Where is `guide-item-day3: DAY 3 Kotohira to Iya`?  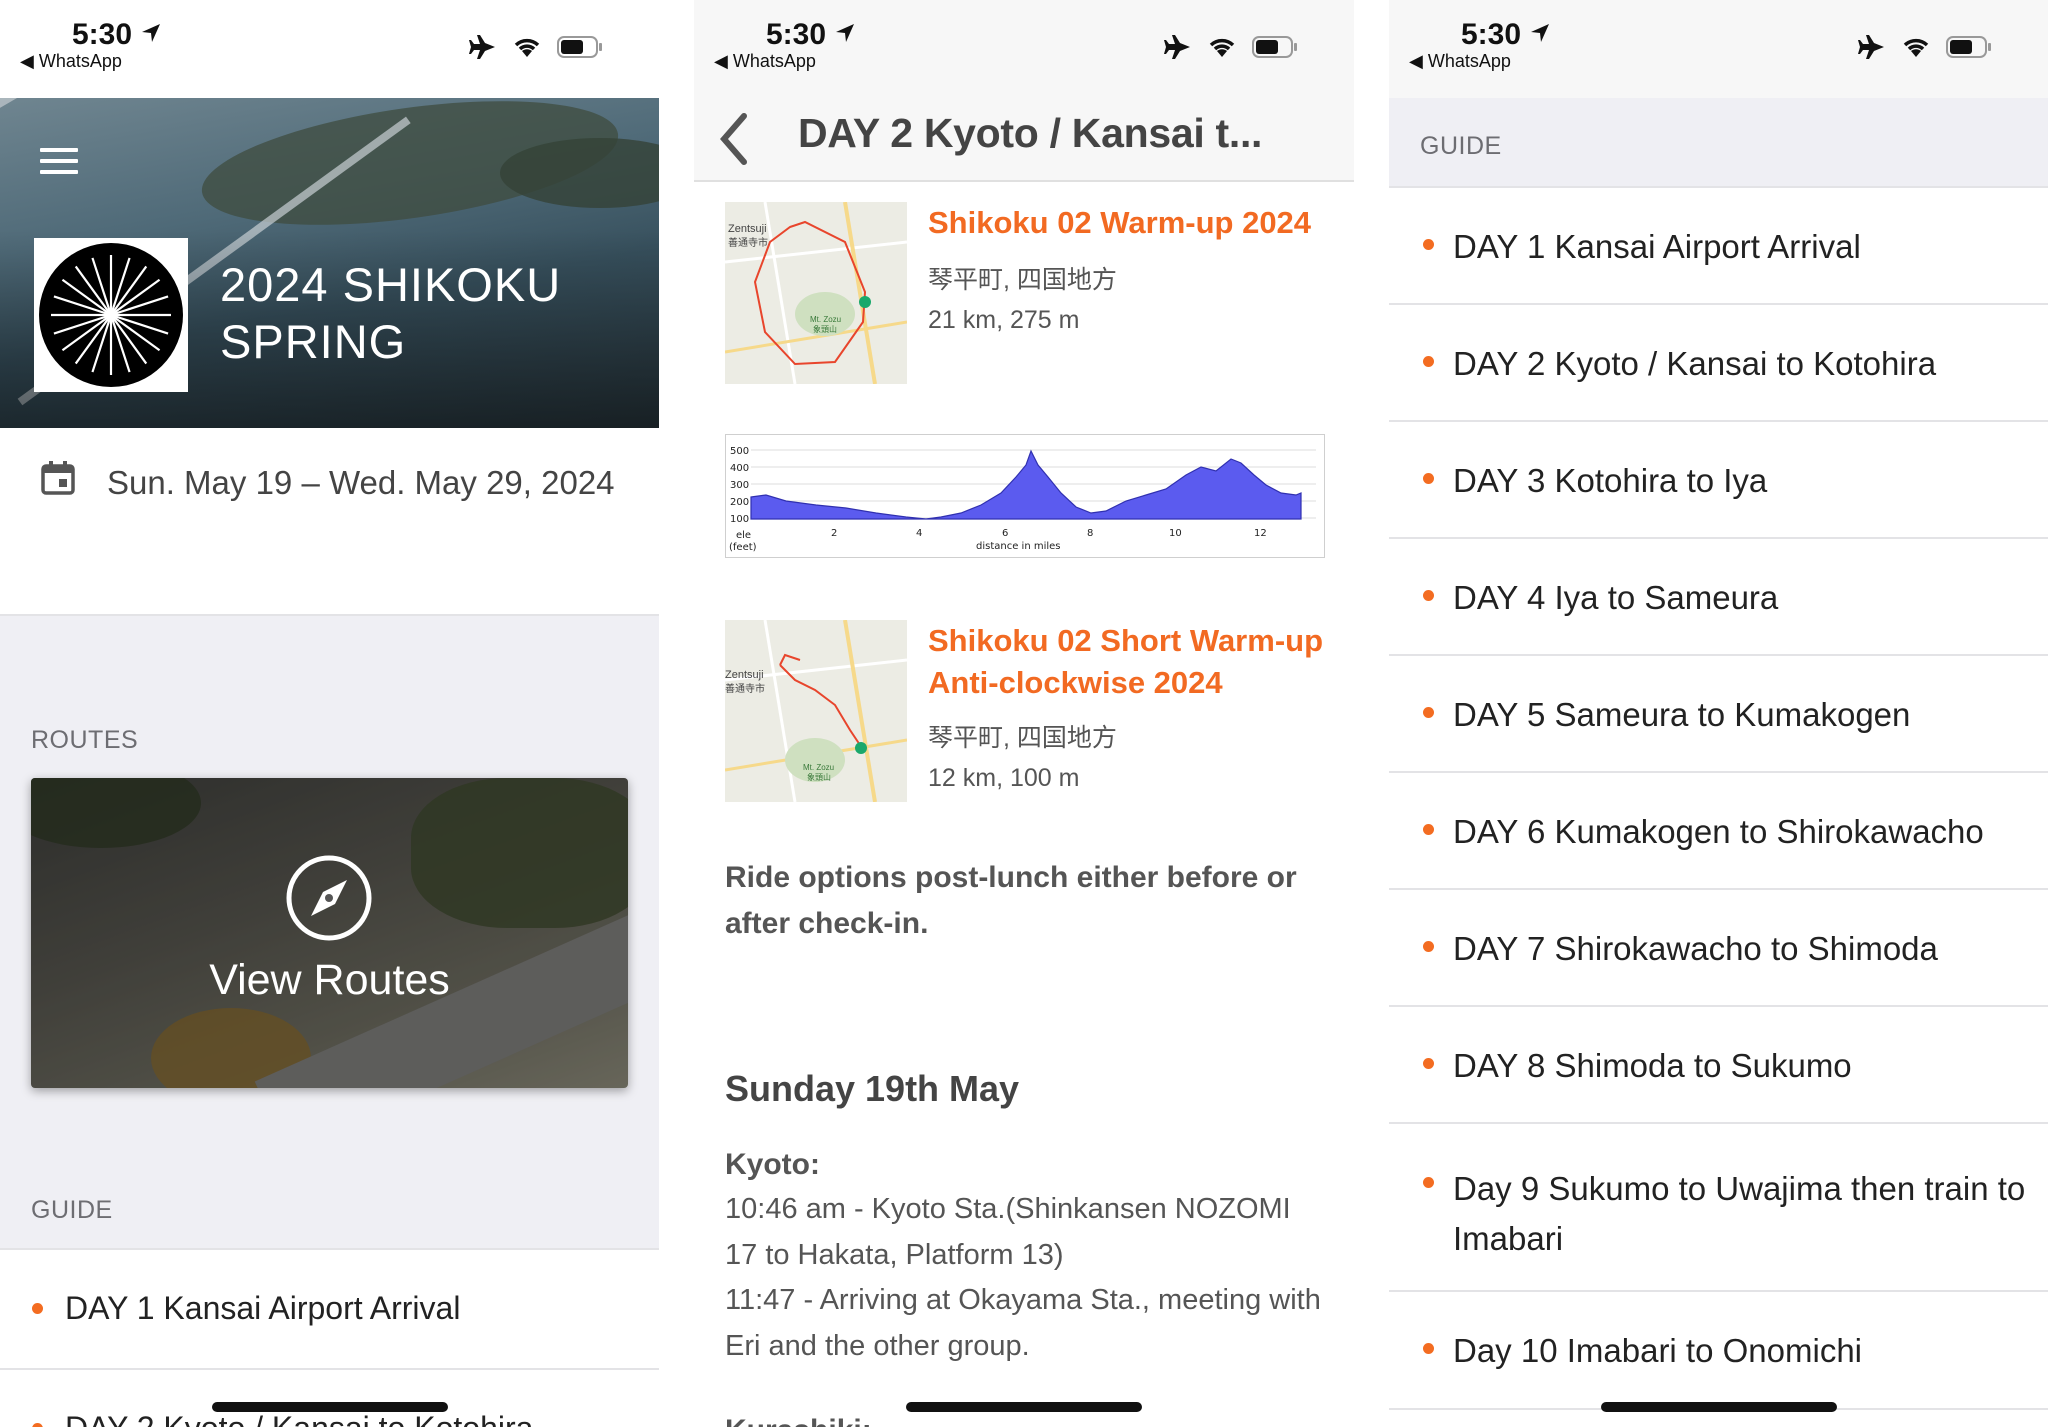
guide-item-day3: DAY 3 Kotohira to Iya is located at coordinates (1718, 480).